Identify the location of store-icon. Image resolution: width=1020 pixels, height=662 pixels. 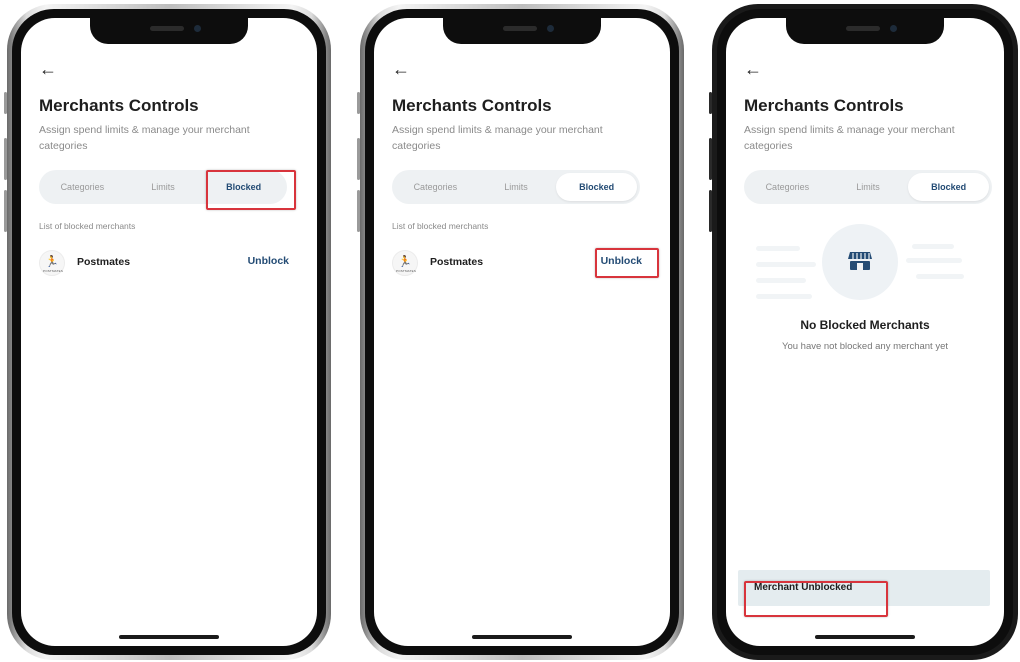
(860, 261).